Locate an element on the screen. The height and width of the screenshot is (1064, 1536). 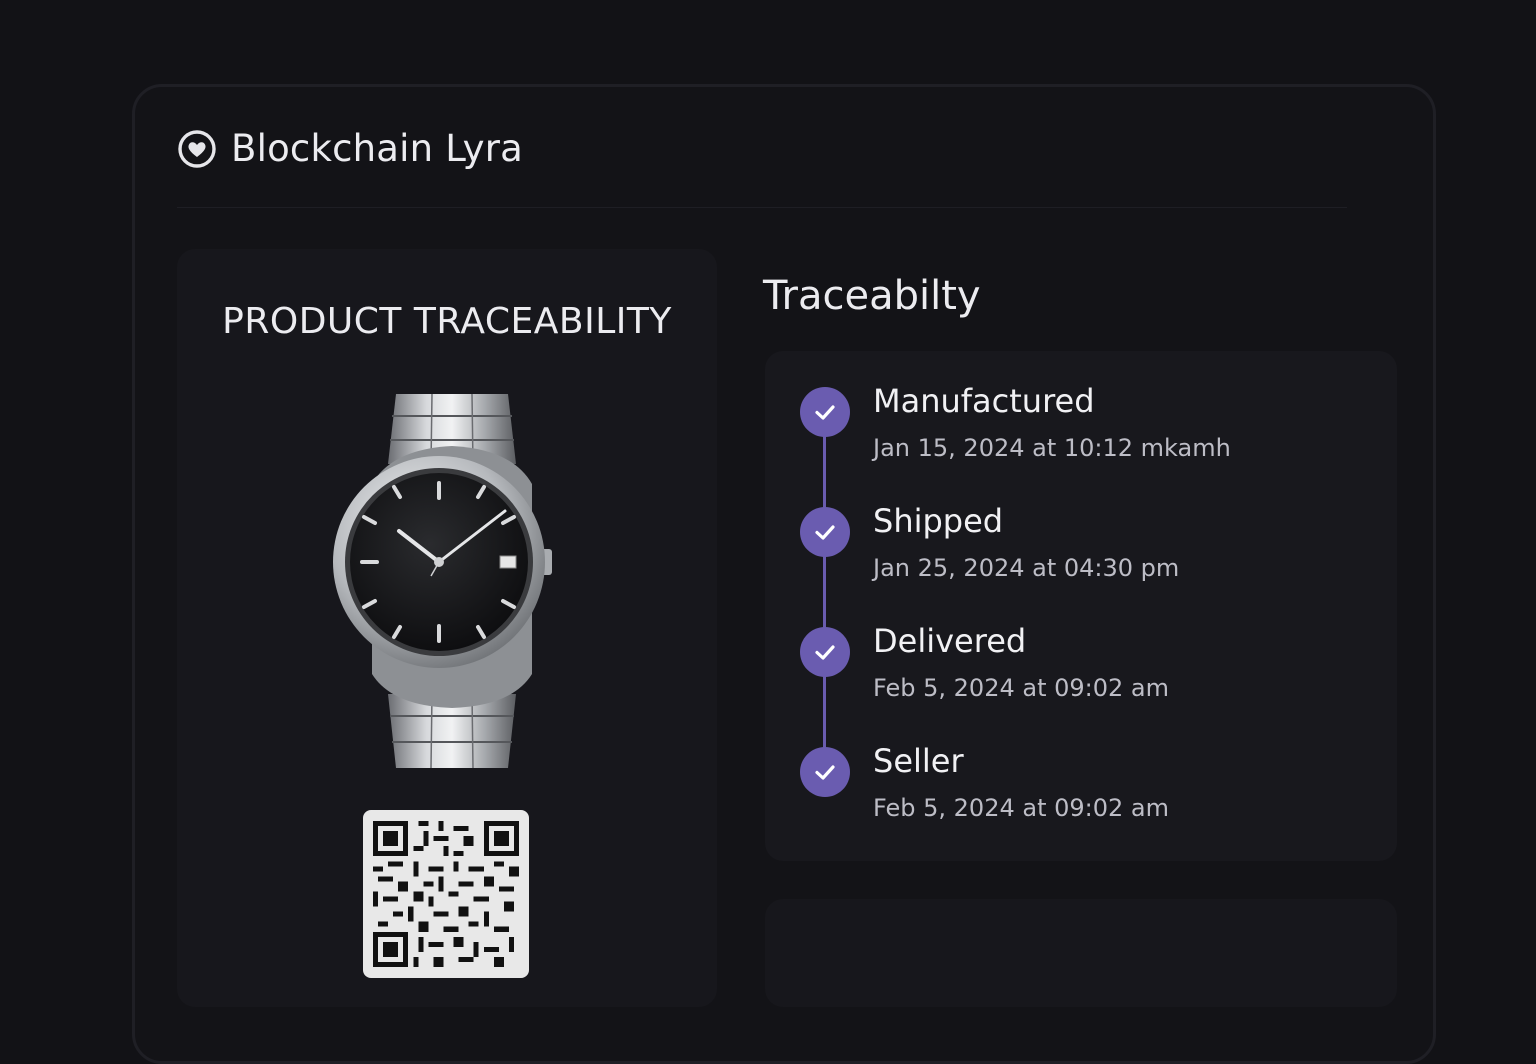
timeline-step-shipped: Shipped Jan 25, 2024 at 04:30 pm is located at coordinates (1081, 559).